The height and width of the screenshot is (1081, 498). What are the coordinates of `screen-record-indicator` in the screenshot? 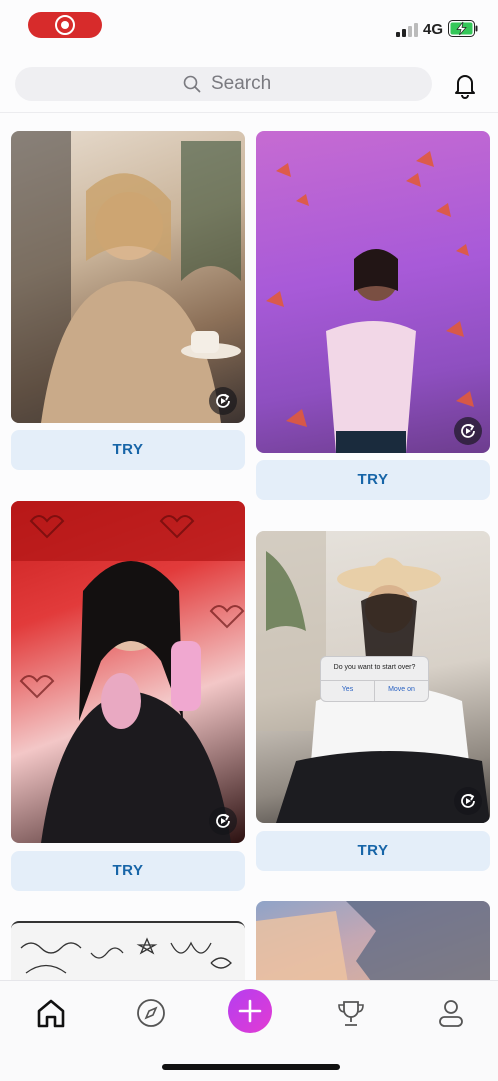 It's located at (65, 25).